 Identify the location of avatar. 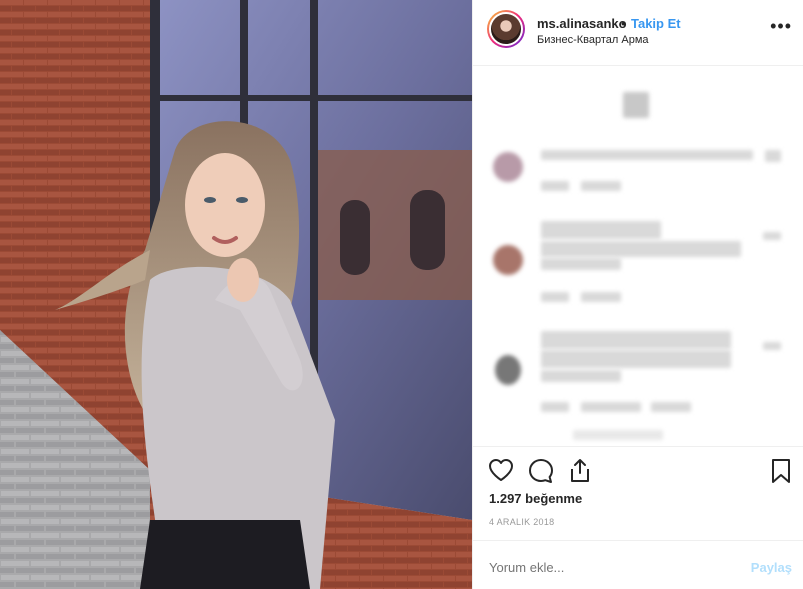
(506, 29).